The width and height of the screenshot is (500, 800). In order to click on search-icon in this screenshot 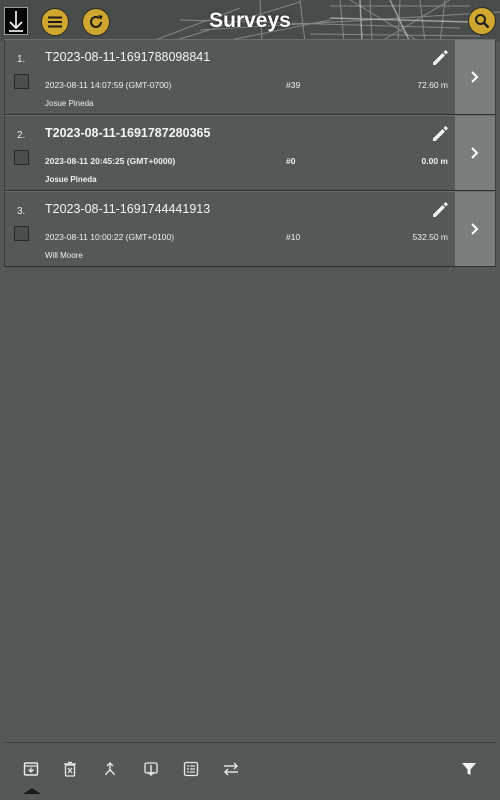, I will do `click(482, 21)`.